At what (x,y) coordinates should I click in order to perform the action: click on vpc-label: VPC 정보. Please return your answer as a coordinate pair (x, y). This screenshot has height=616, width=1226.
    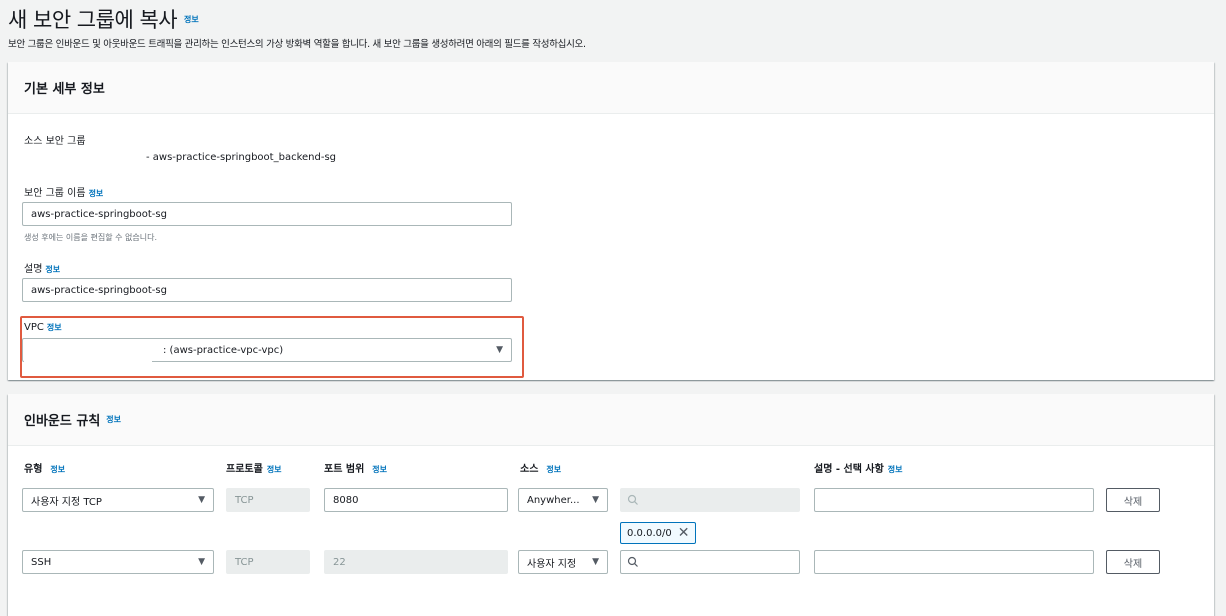
    Looking at the image, I should click on (43, 327).